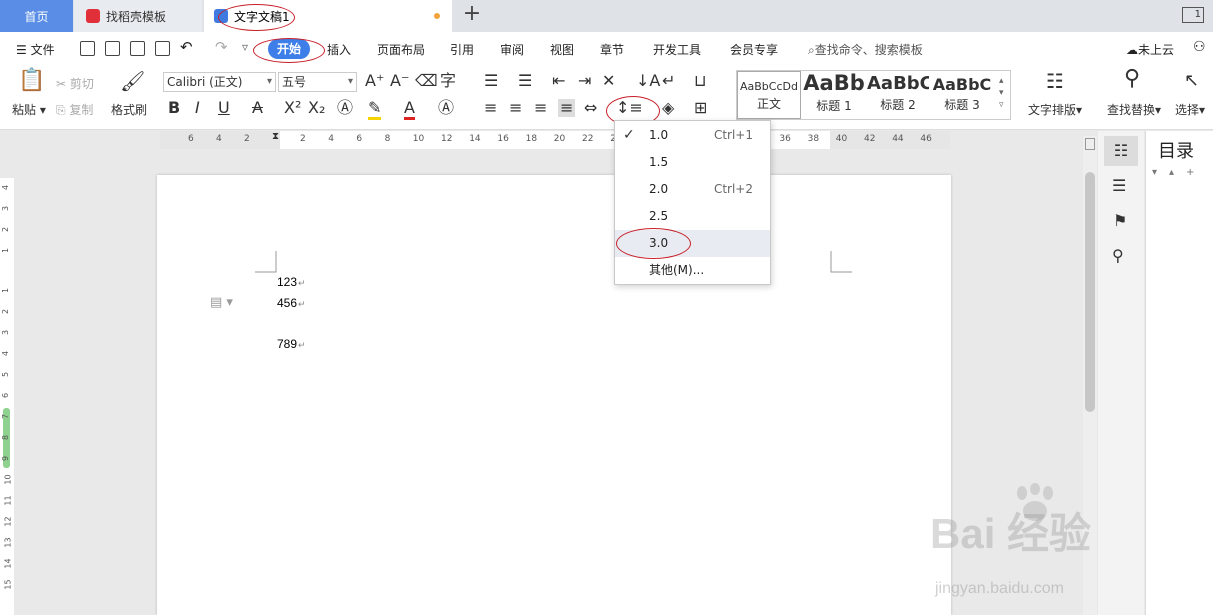 The width and height of the screenshot is (1213, 615). I want to click on menu-view: 视图, so click(562, 49).